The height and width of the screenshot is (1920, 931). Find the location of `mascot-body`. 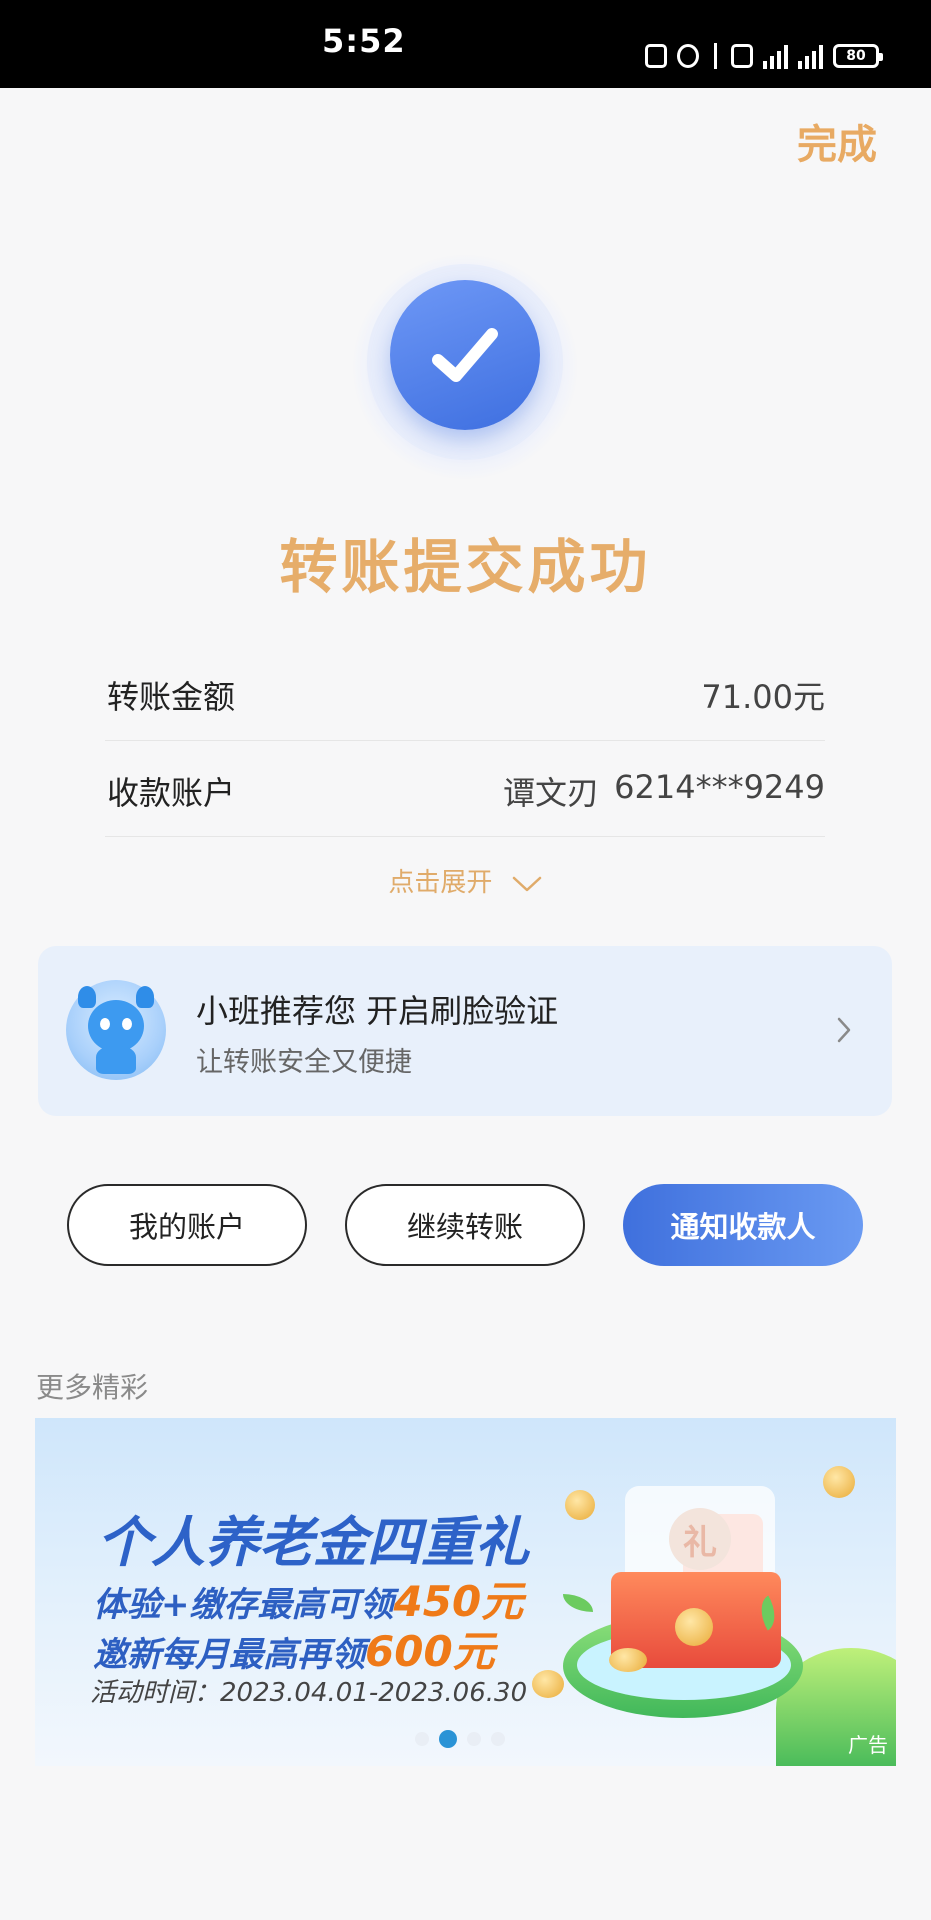

mascot-body is located at coordinates (116, 1060).